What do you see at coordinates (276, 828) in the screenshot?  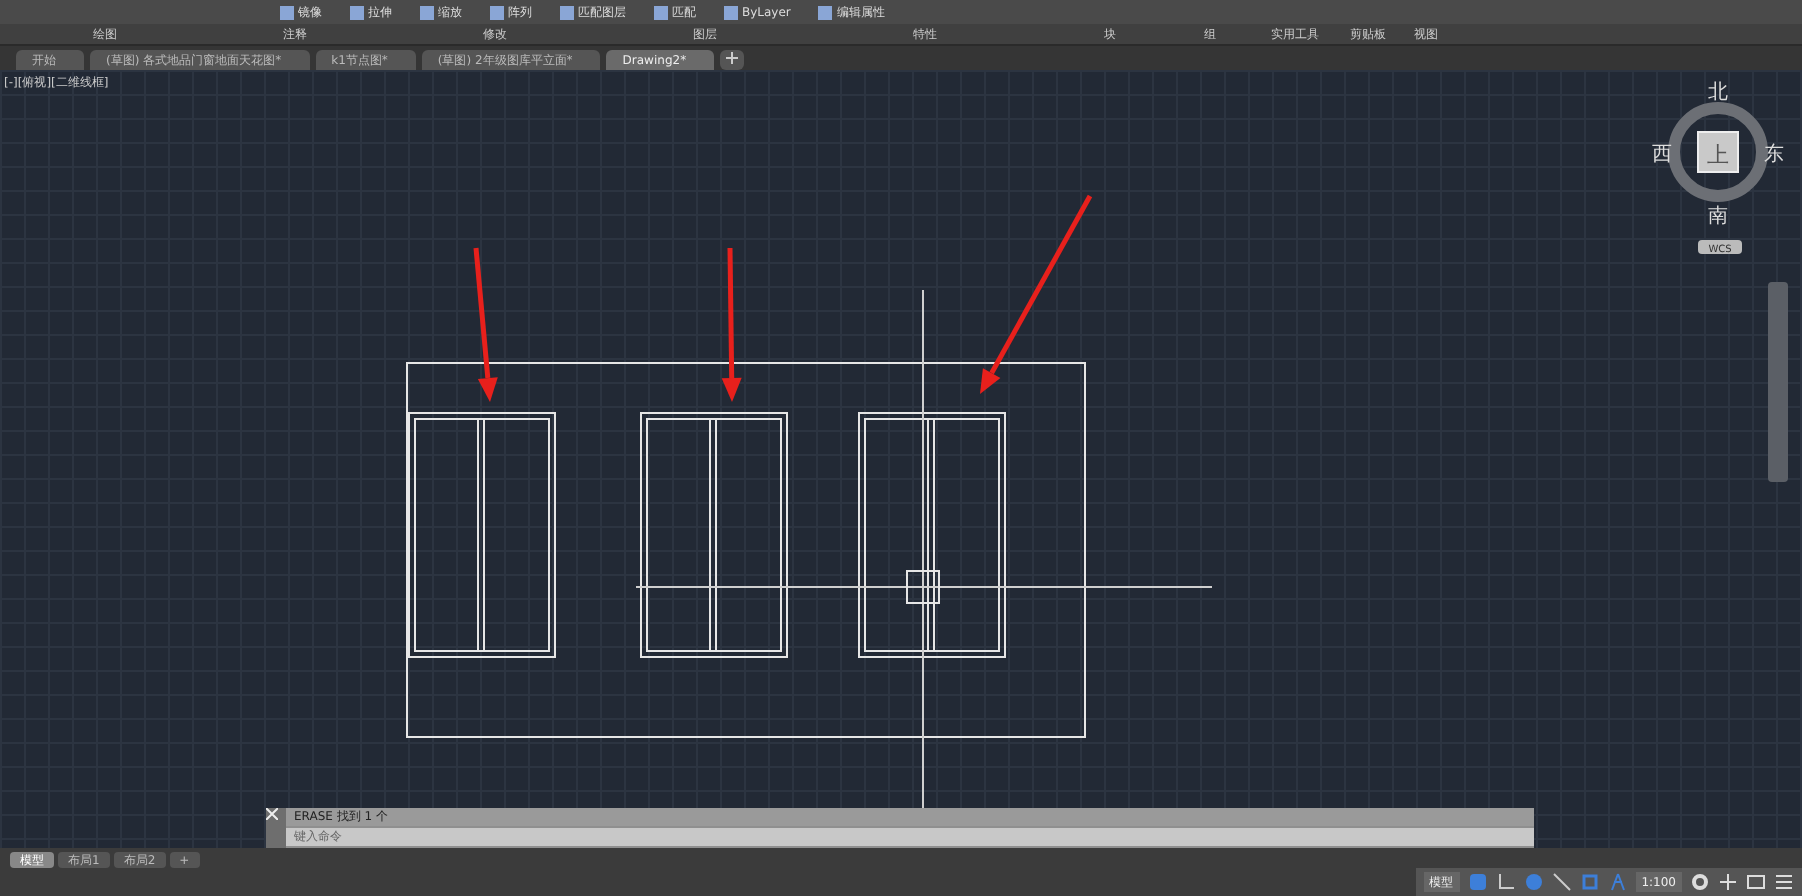 I see `close-icon` at bounding box center [276, 828].